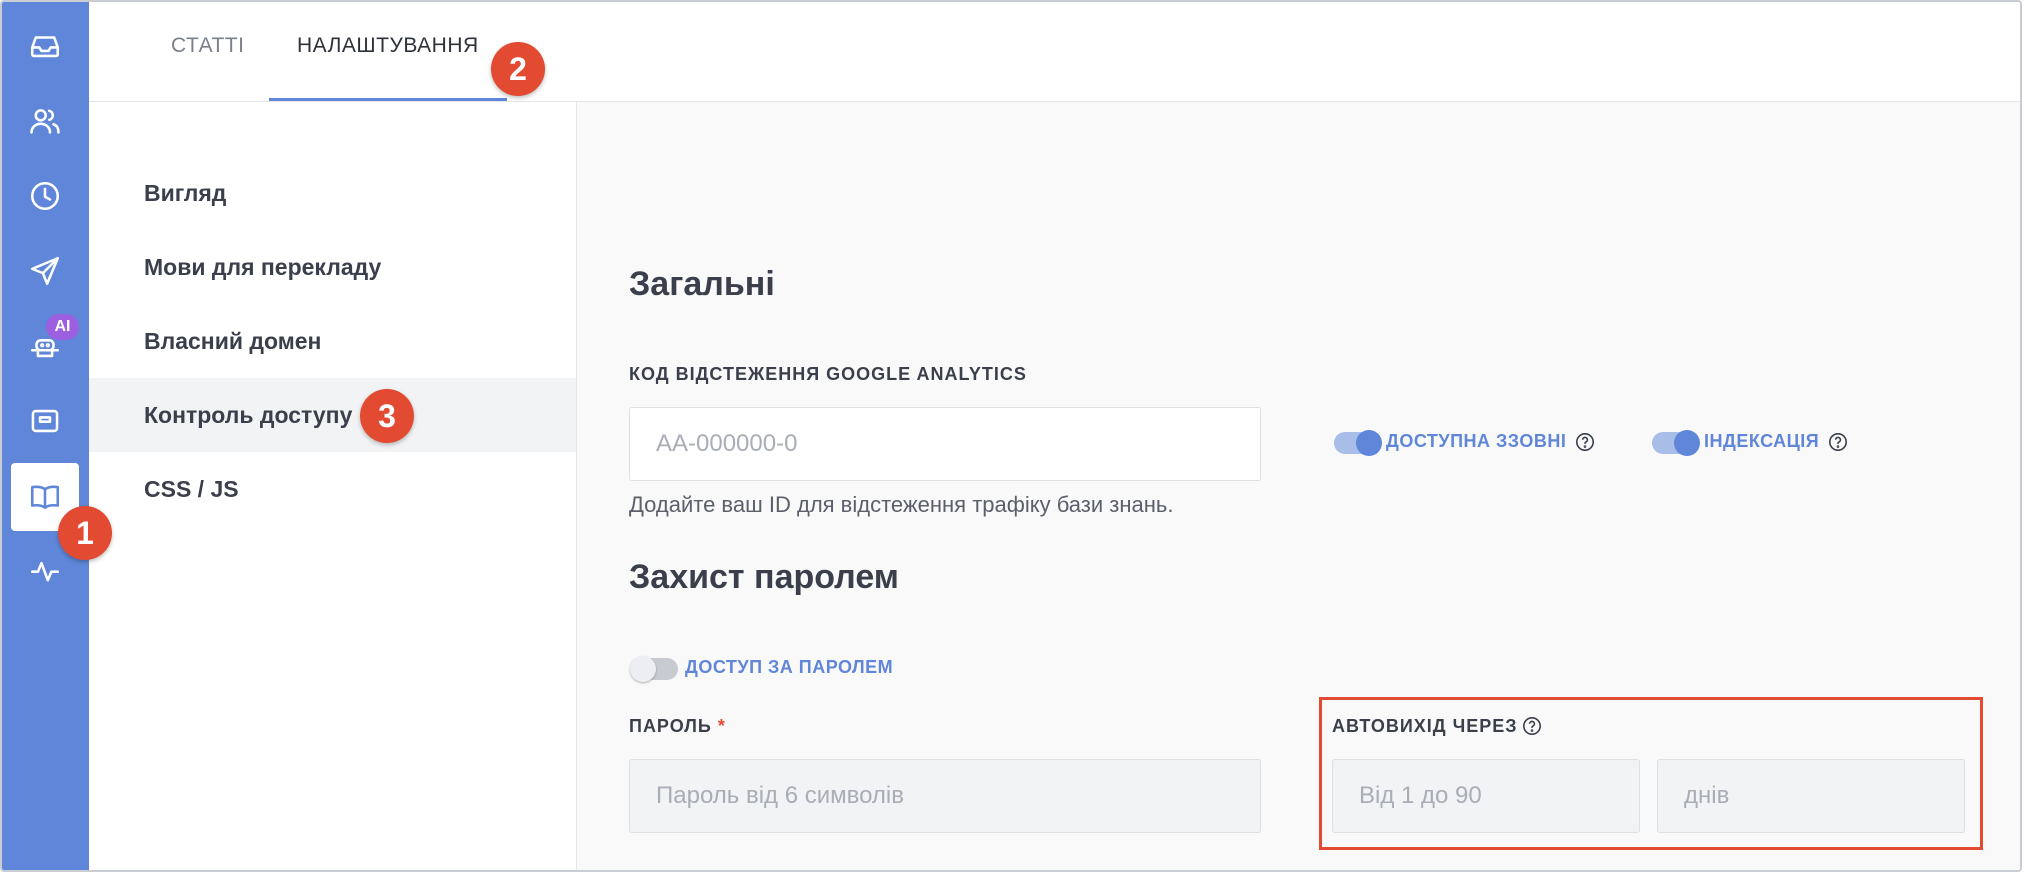 The image size is (2028, 878). Describe the element at coordinates (387, 416) in the screenshot. I see `step-marker-3: 3` at that location.